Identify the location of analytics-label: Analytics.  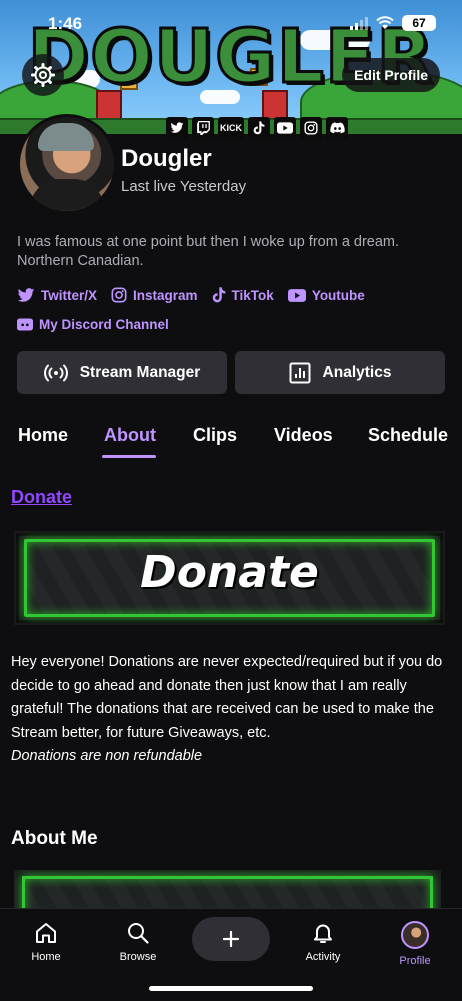
(357, 372).